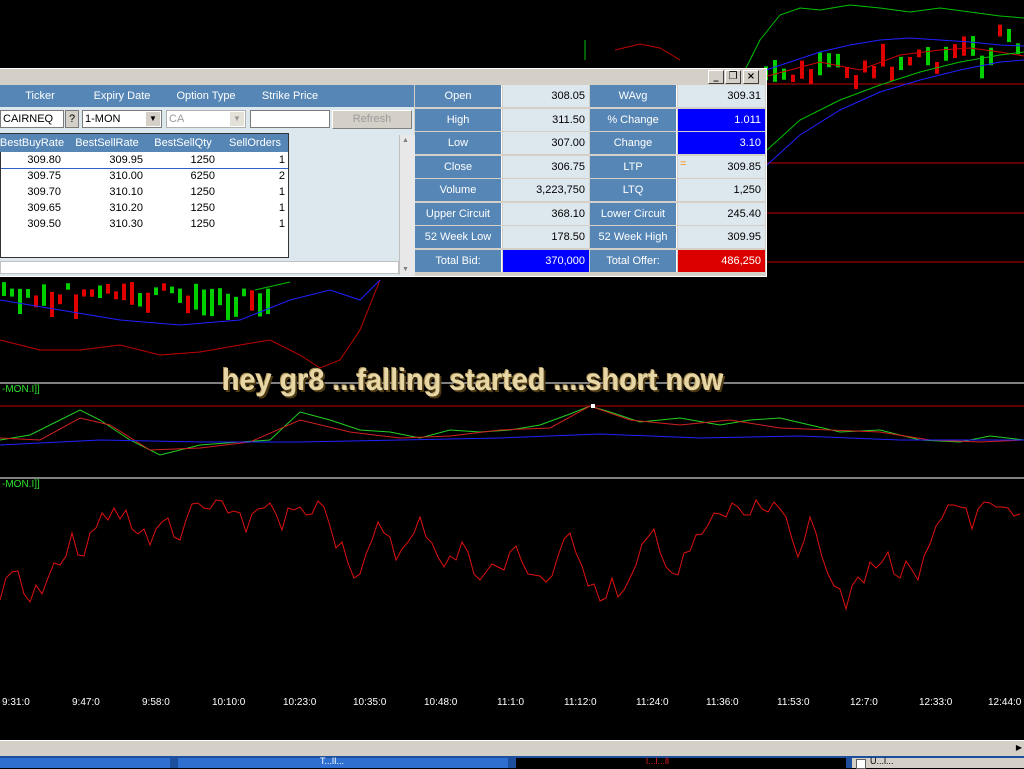  Describe the element at coordinates (183, 143) in the screenshot. I see `col-best-sell-qty: BestSellQty` at that location.